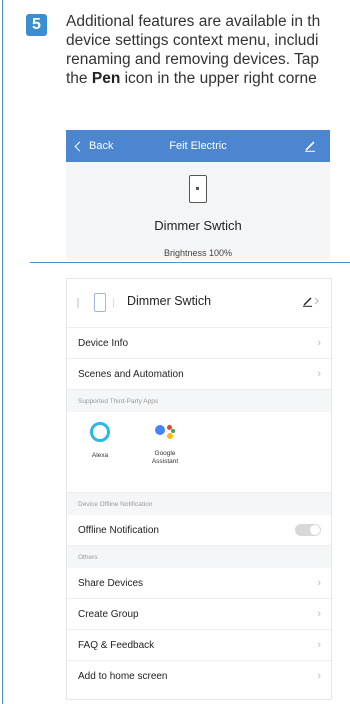  What do you see at coordinates (78, 303) in the screenshot?
I see `header-handle` at bounding box center [78, 303].